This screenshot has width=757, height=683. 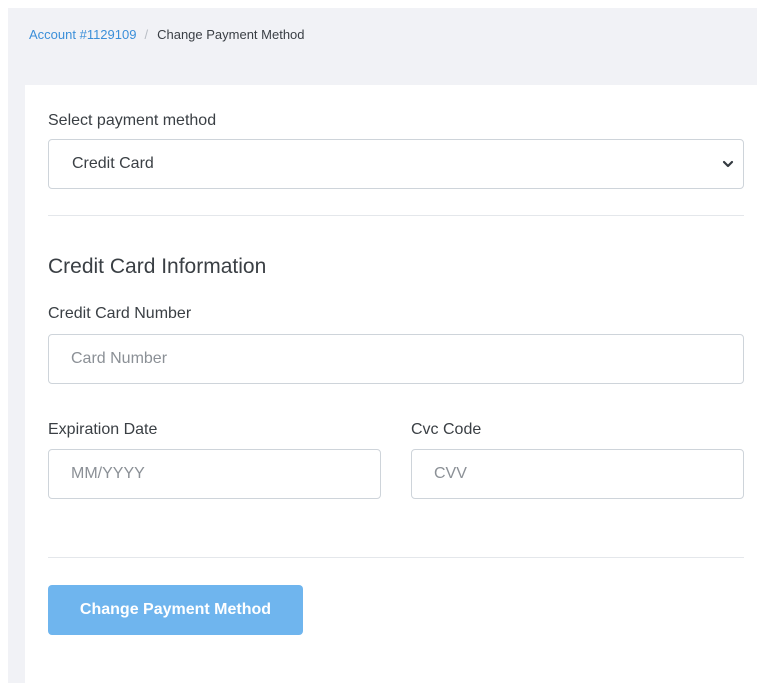 What do you see at coordinates (82, 34) in the screenshot?
I see `breadcrumb-account-link: Account #1129109` at bounding box center [82, 34].